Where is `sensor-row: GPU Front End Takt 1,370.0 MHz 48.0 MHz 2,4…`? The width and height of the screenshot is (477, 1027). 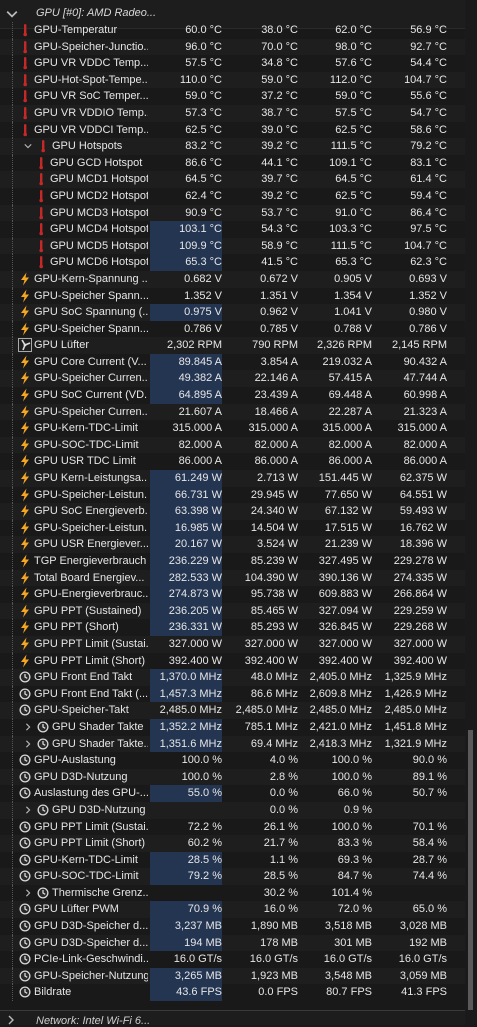 sensor-row: GPU Front End Takt 1,370.0 MHz 48.0 MHz 2,4… is located at coordinates (232, 677).